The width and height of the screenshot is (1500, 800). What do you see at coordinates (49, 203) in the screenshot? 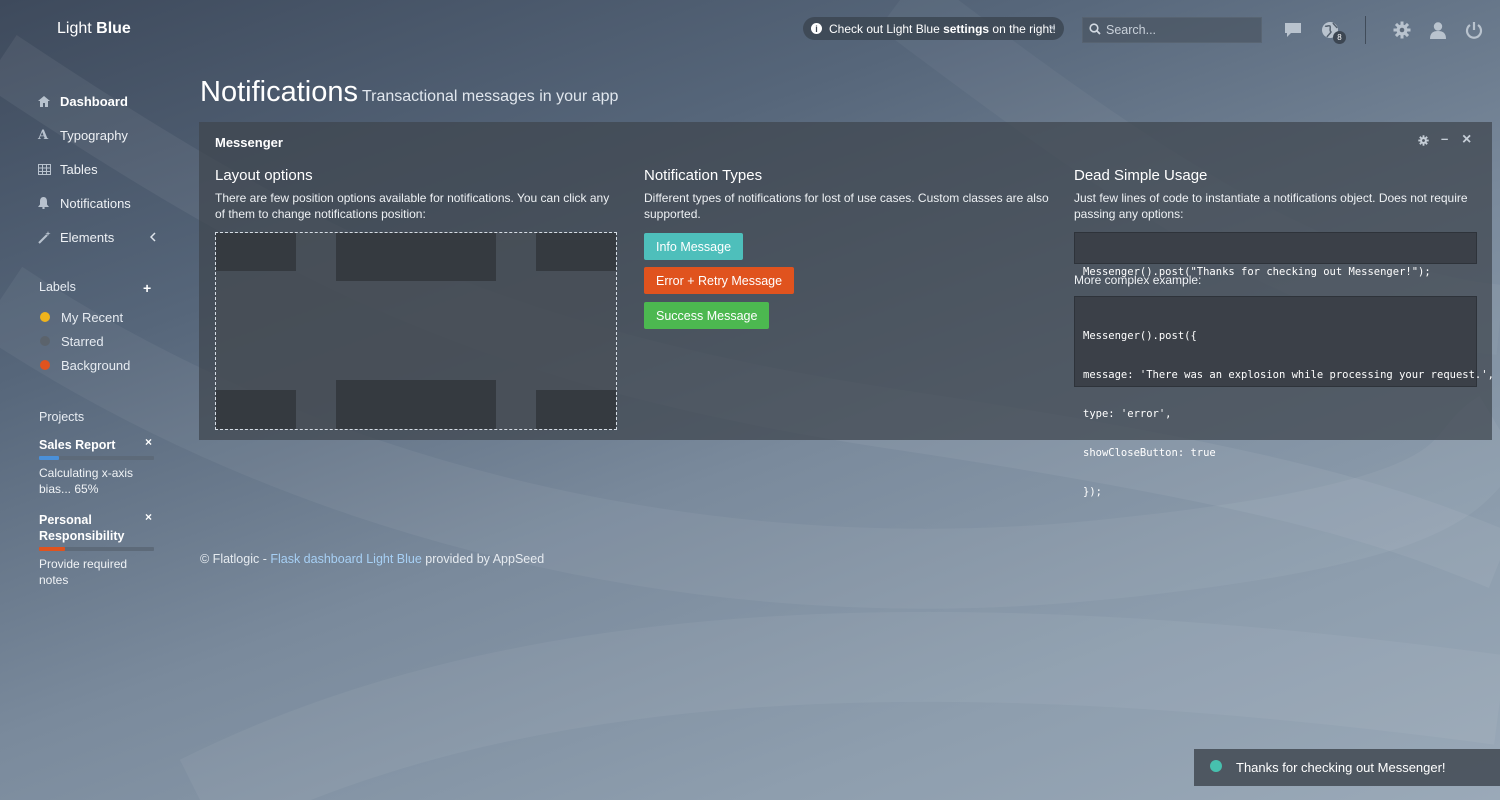
I see `bell-icon` at bounding box center [49, 203].